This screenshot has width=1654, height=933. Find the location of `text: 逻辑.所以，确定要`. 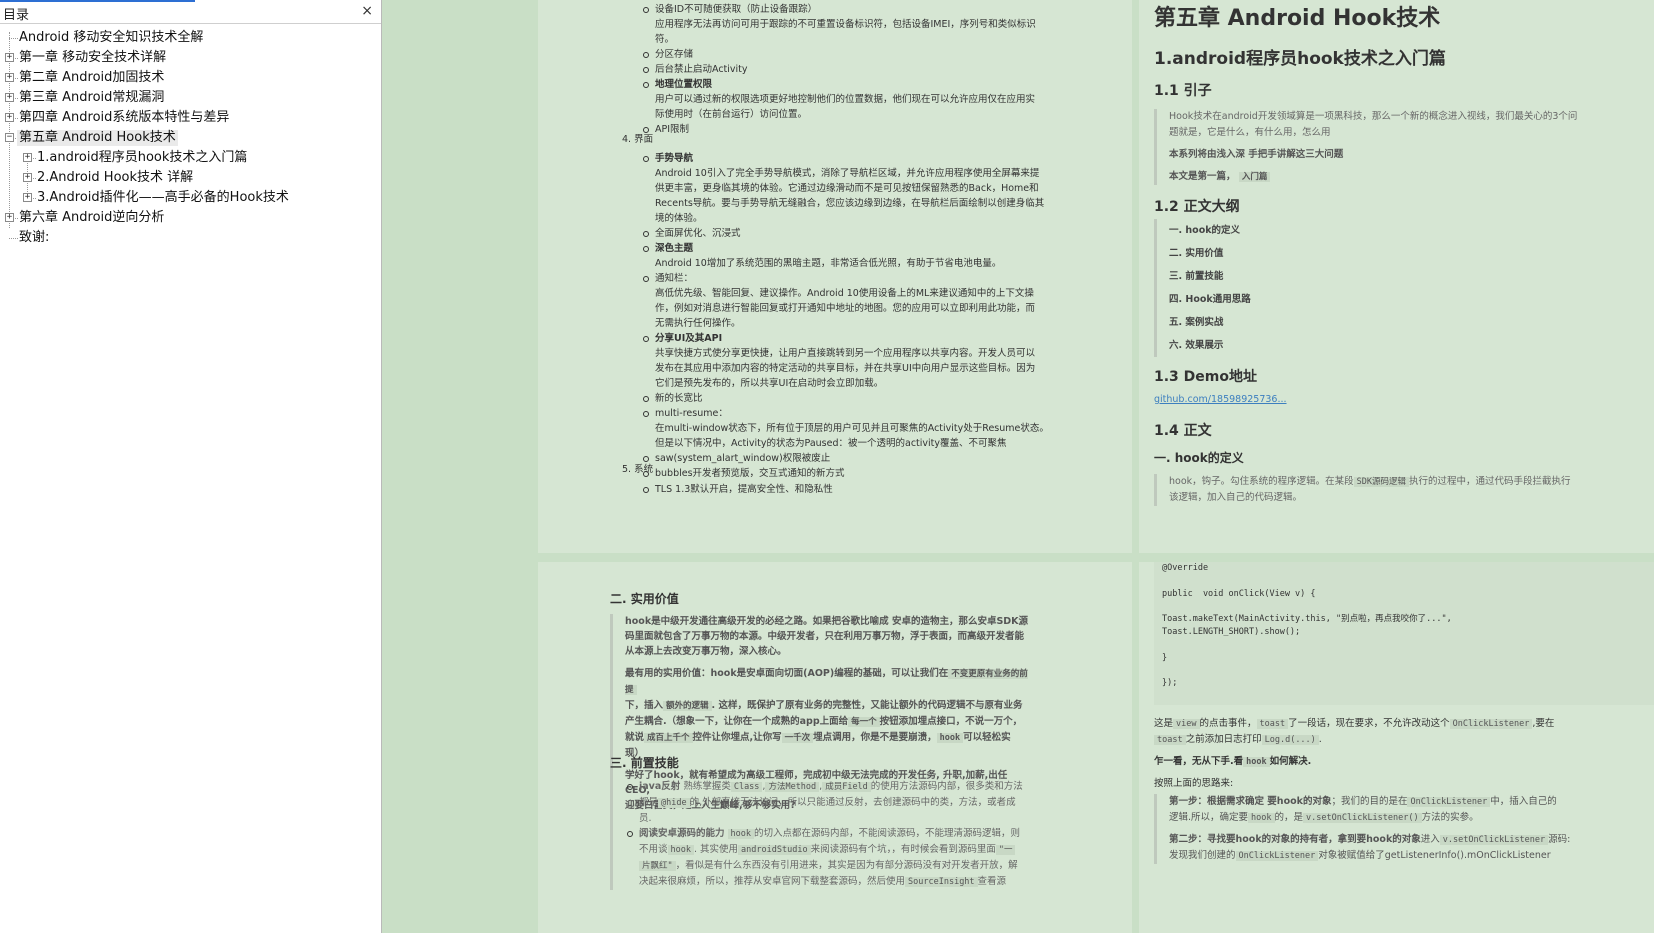

text: 逻辑.所以，确定要 is located at coordinates (1209, 817).